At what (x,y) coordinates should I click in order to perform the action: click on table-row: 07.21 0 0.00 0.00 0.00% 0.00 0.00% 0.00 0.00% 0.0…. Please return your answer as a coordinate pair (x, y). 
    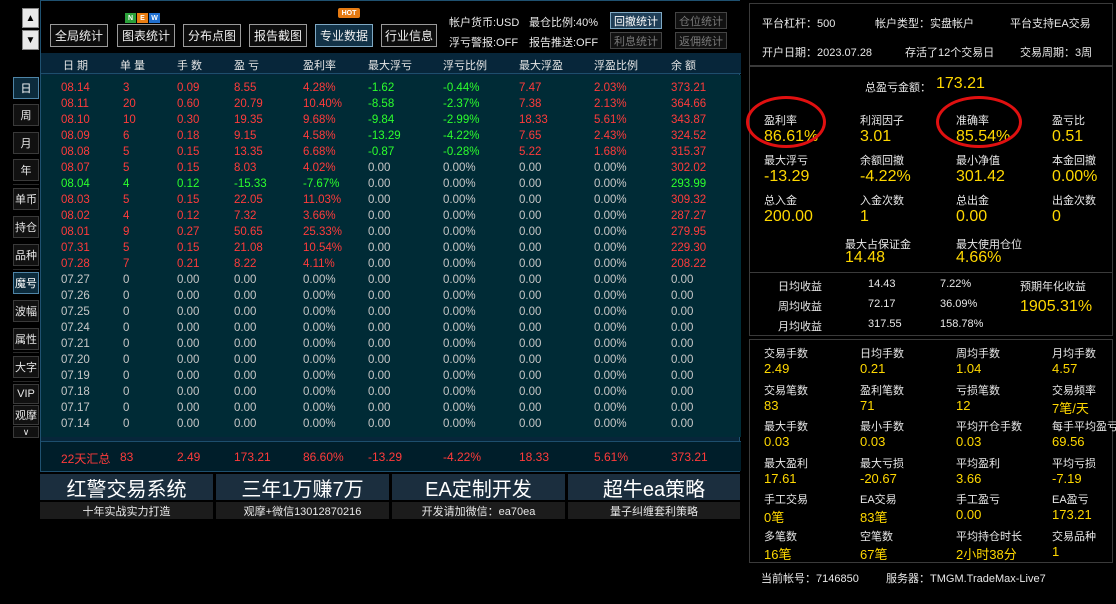
    Looking at the image, I should click on (391, 345).